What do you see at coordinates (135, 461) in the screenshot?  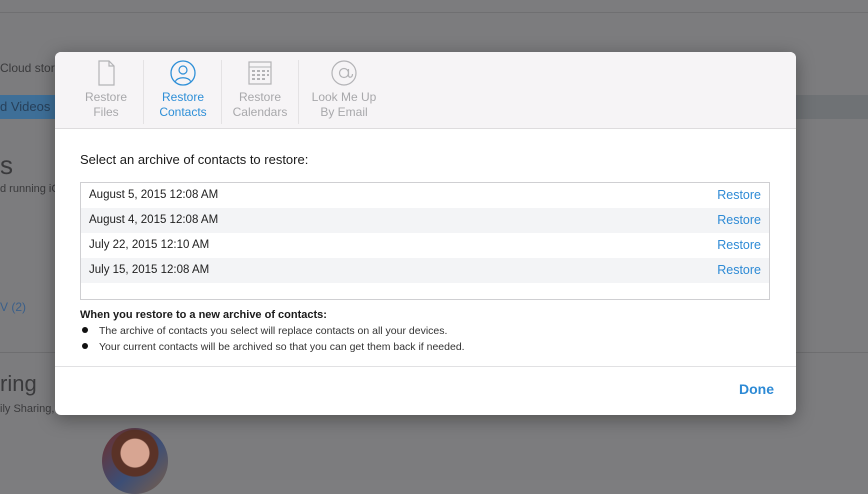 I see `avatar` at bounding box center [135, 461].